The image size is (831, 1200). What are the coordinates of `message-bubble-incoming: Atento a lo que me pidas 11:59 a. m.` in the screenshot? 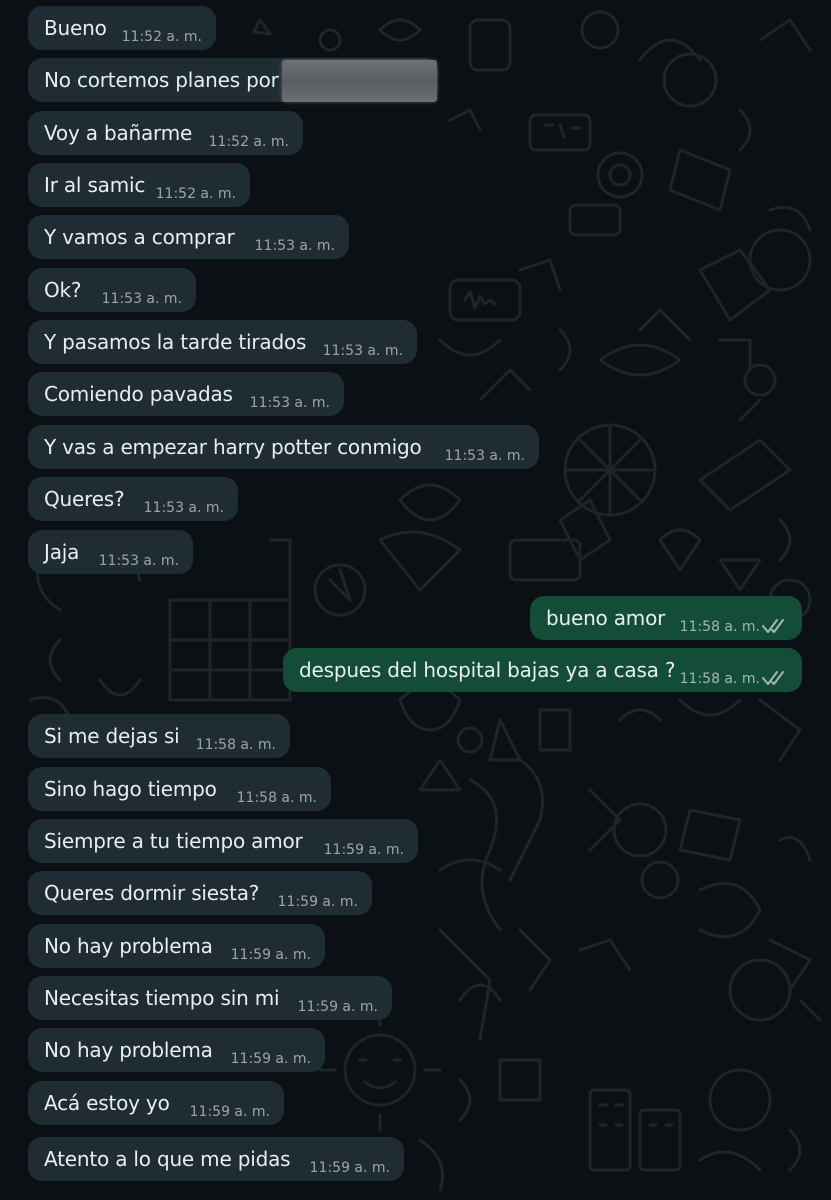 It's located at (216, 1159).